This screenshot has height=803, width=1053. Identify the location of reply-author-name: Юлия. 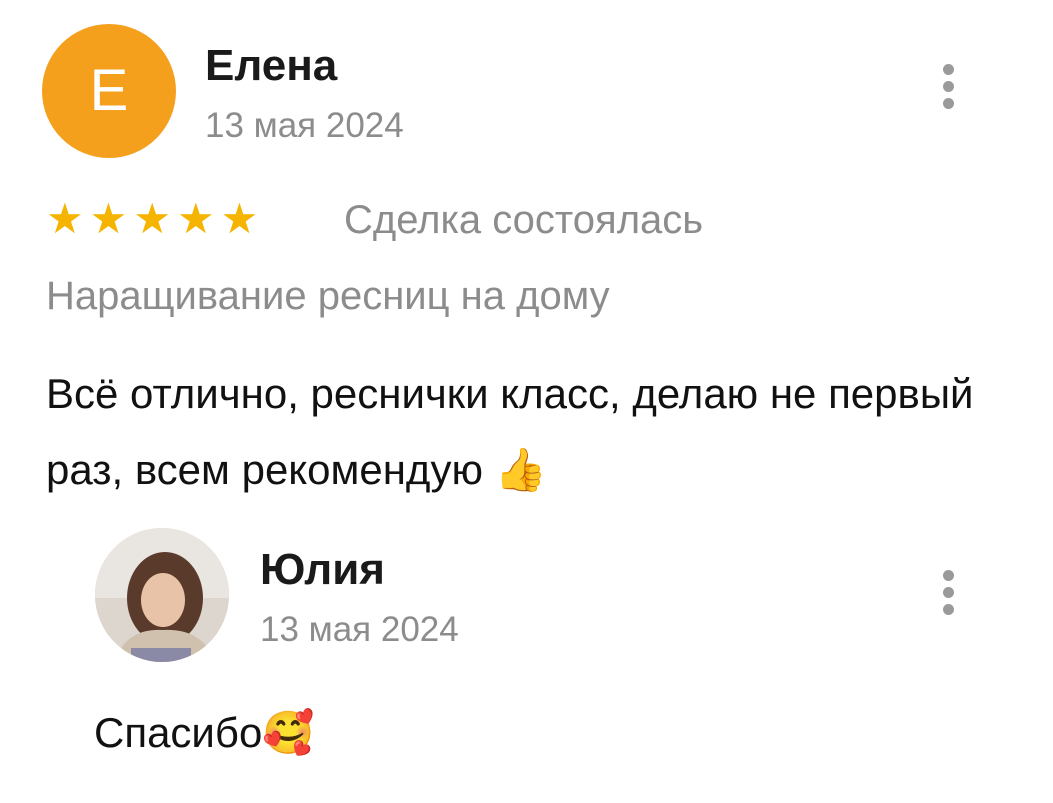
(322, 570).